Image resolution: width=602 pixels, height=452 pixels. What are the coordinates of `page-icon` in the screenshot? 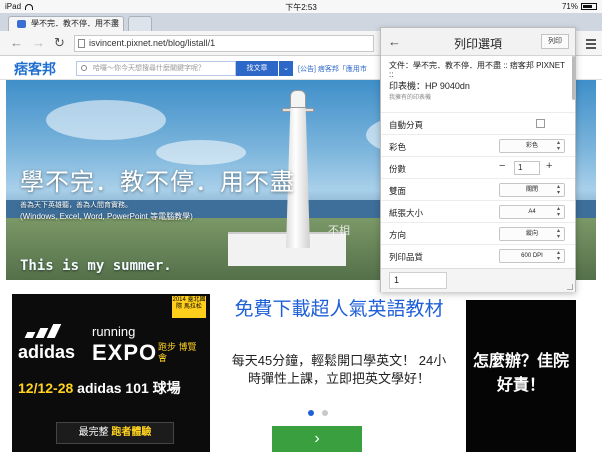 It's located at (81, 43).